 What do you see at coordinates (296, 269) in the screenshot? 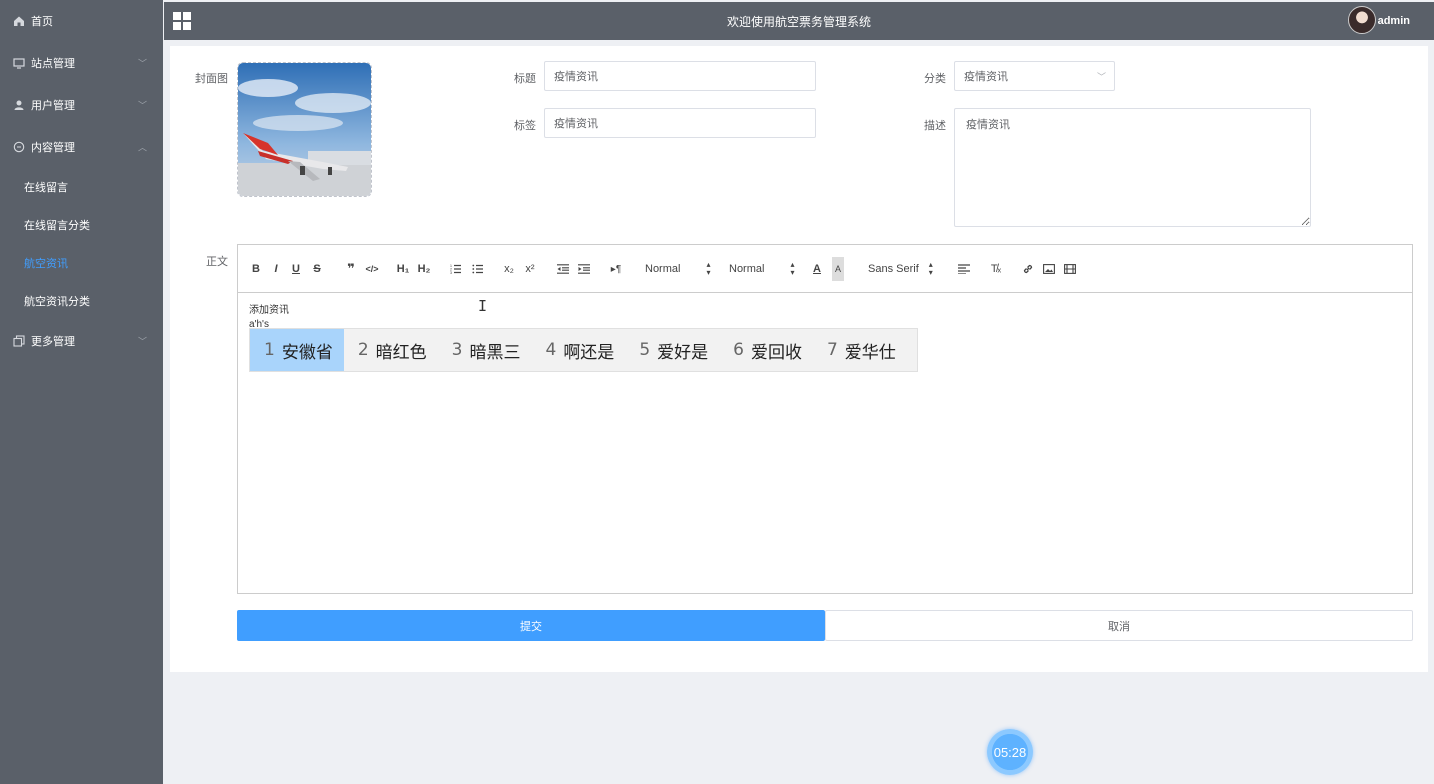
I see `underline-button: U` at bounding box center [296, 269].